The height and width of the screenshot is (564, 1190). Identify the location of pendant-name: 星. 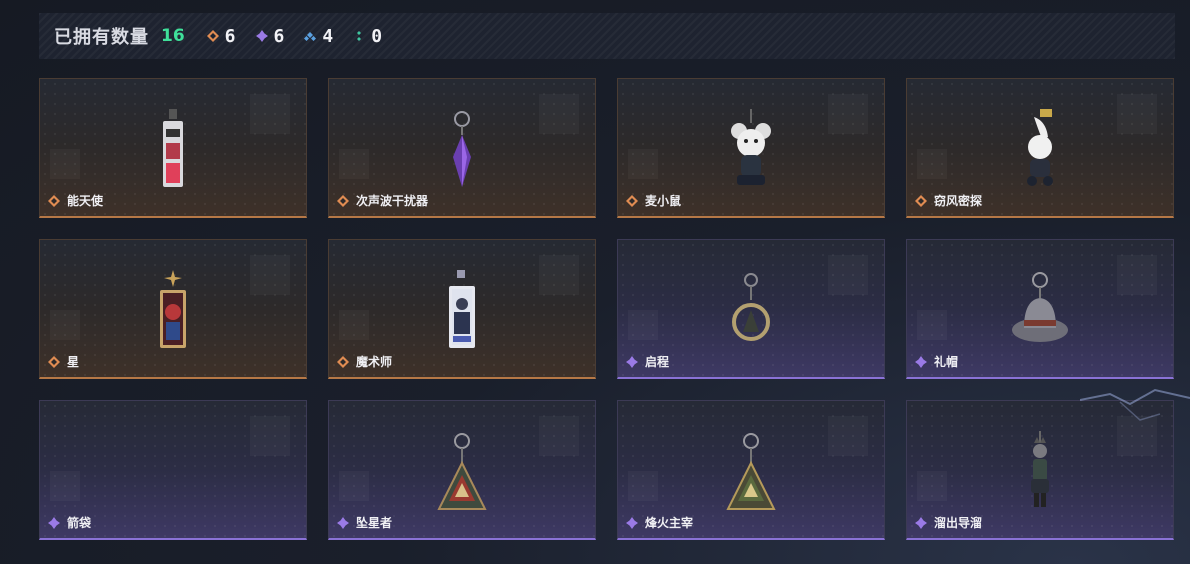
(73, 362).